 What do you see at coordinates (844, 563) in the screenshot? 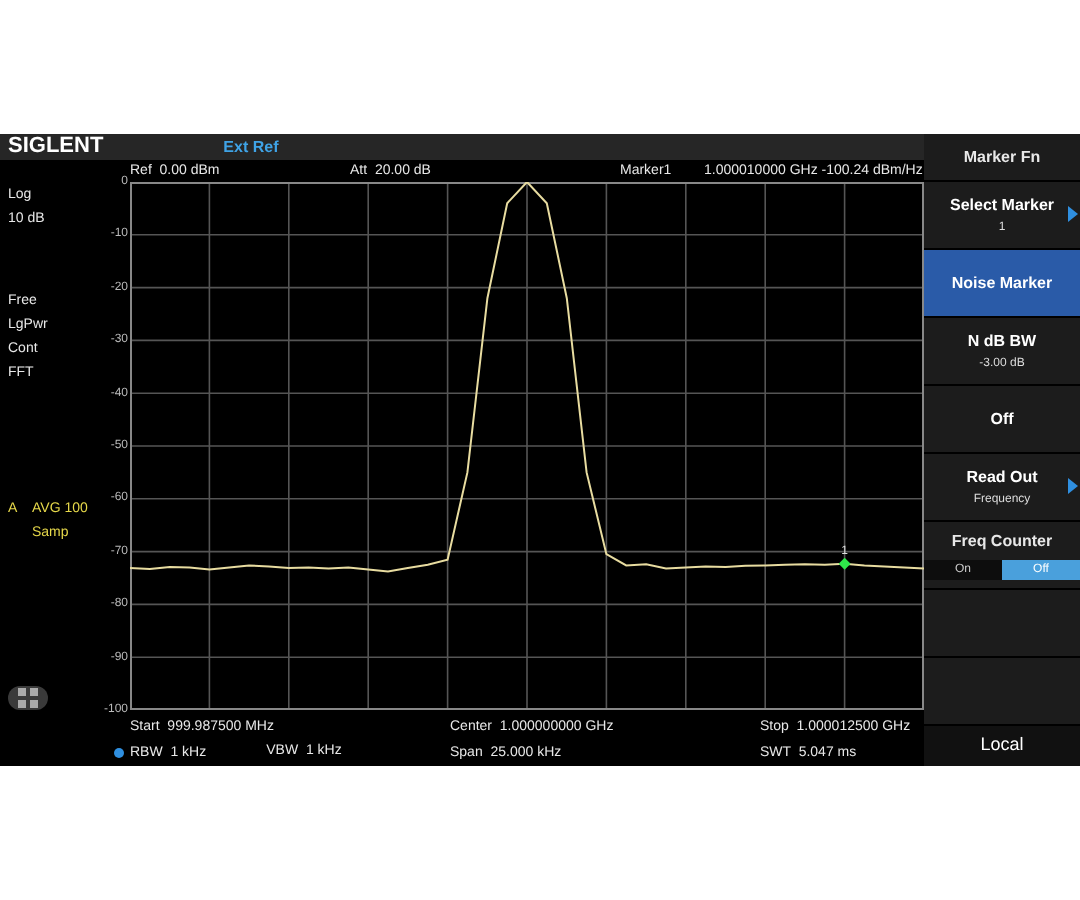
I see `marker-diamond-icon` at bounding box center [844, 563].